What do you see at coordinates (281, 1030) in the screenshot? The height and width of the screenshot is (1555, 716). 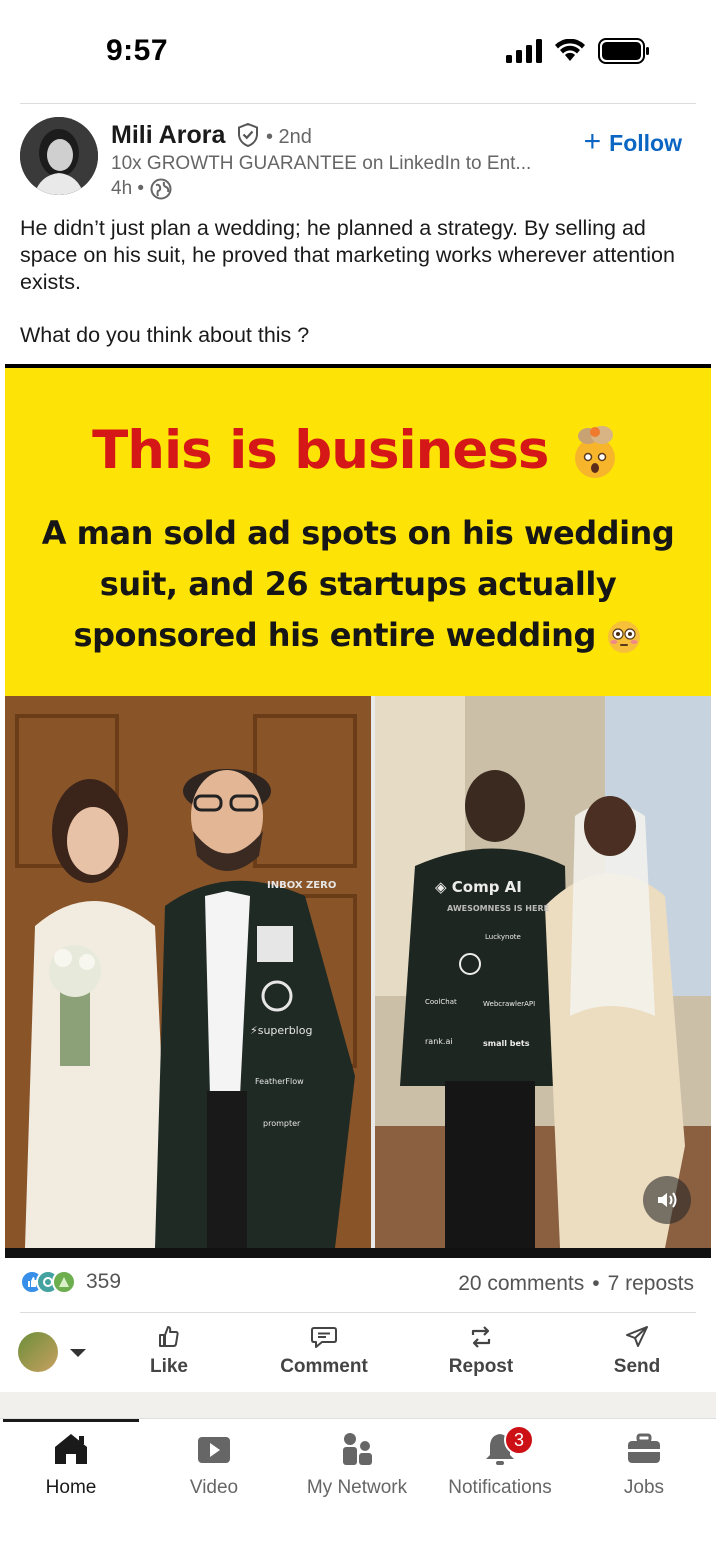 I see `suit-logo-superblog: ⚡superblog` at bounding box center [281, 1030].